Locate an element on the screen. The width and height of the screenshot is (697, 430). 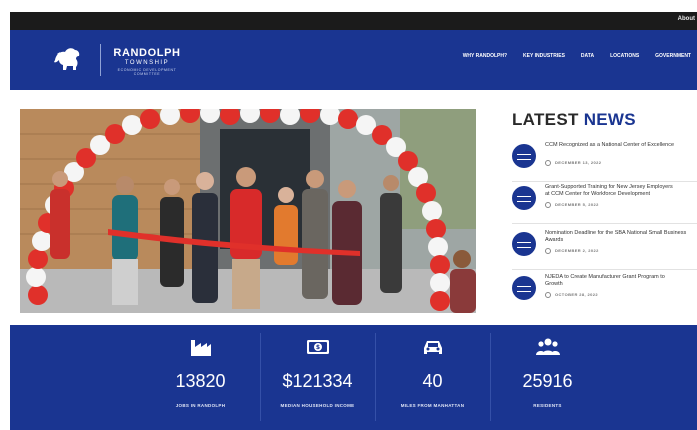
brand-tagline: ECONOMIC DEVELOPMENT COMMITTEE is located at coordinates (147, 72).